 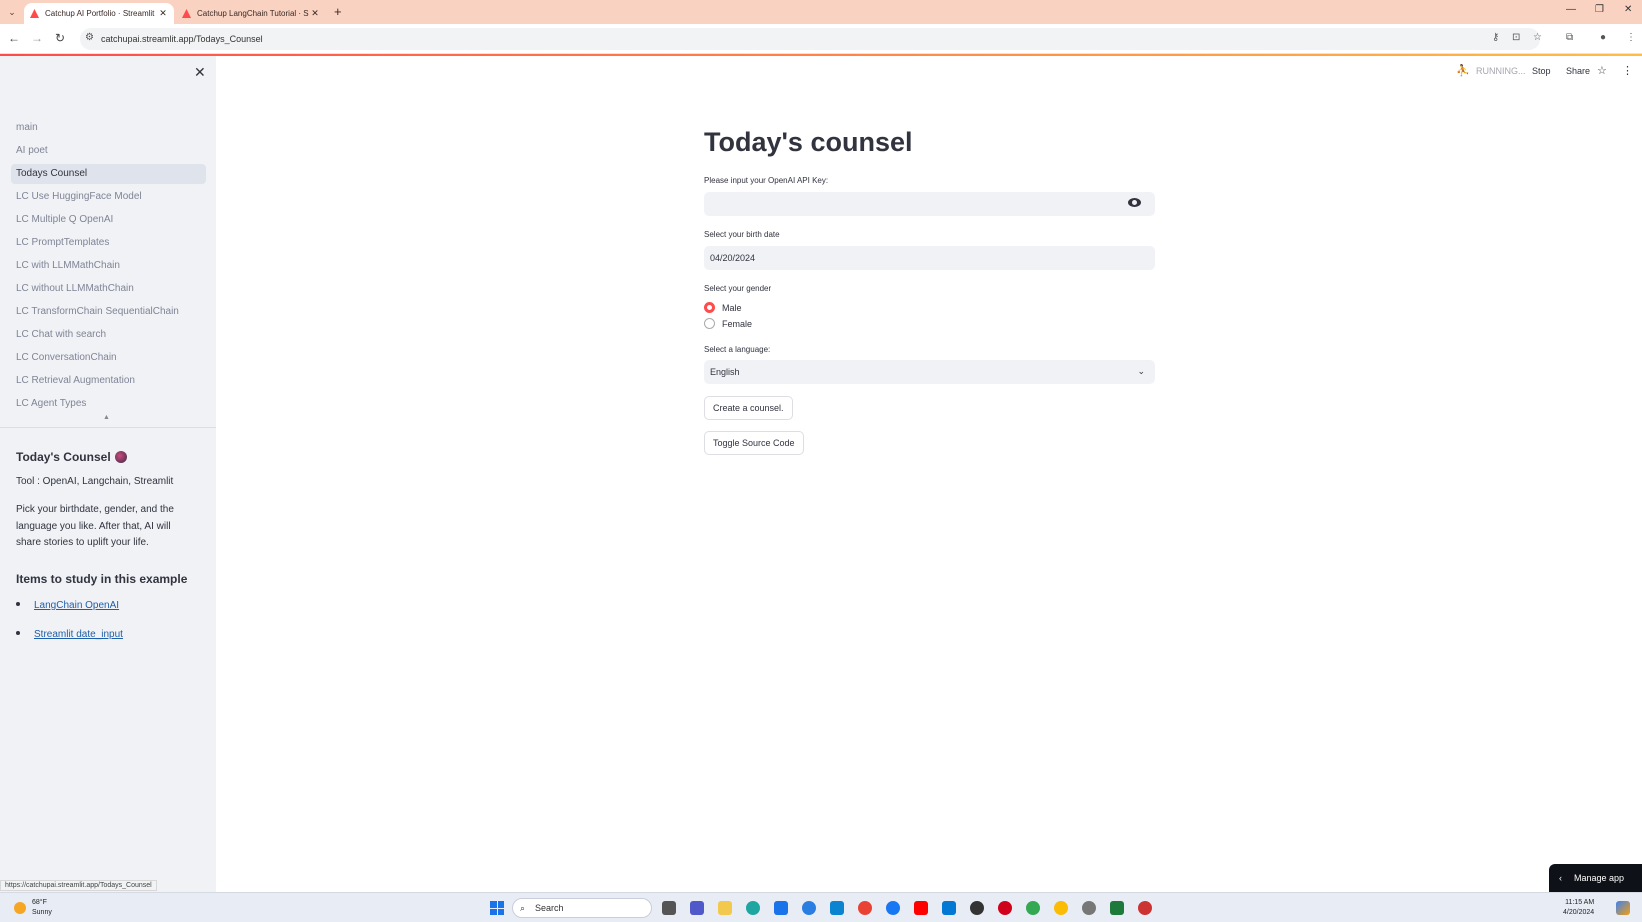 I want to click on sidebar-item-lc-huggingface: LC Use HuggingFace Model, so click(x=108, y=197).